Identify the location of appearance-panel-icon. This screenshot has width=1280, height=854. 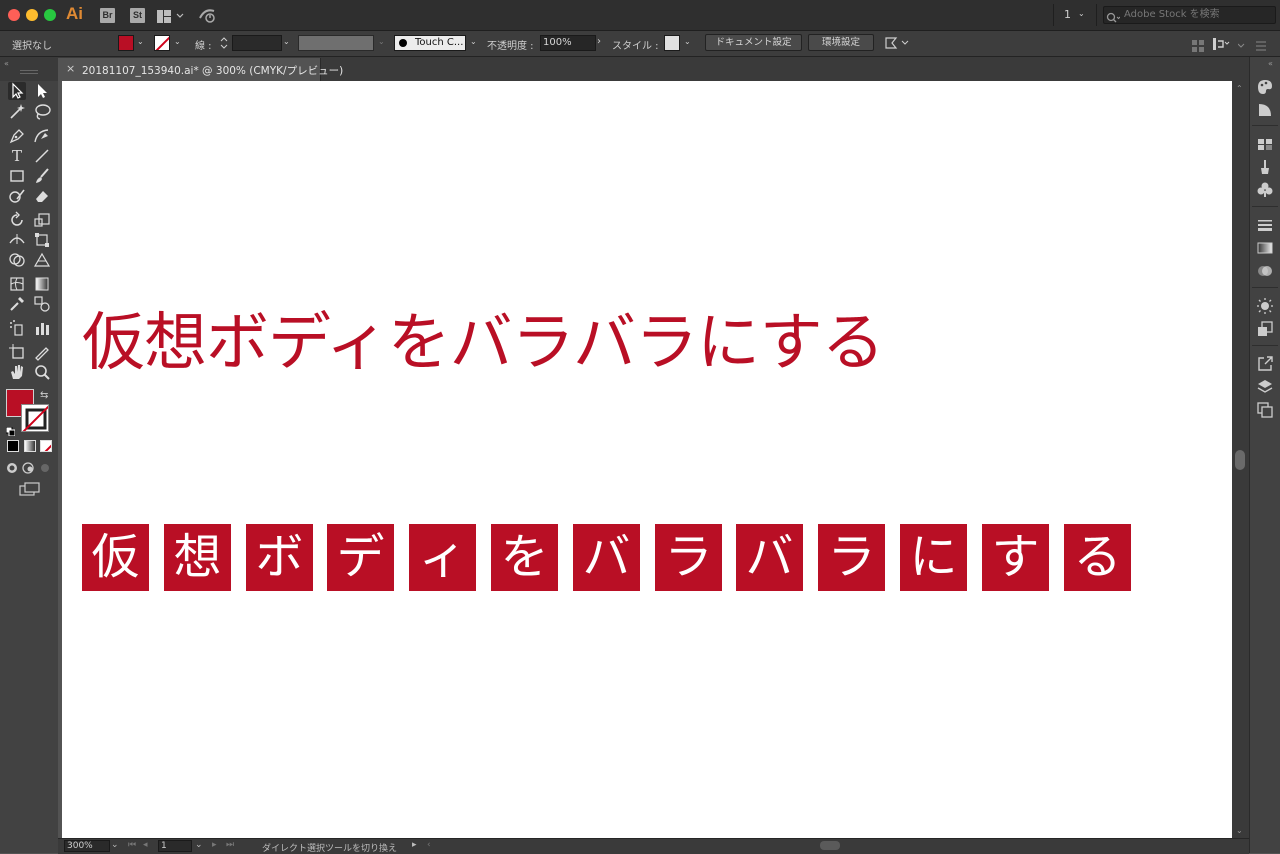
(1265, 306).